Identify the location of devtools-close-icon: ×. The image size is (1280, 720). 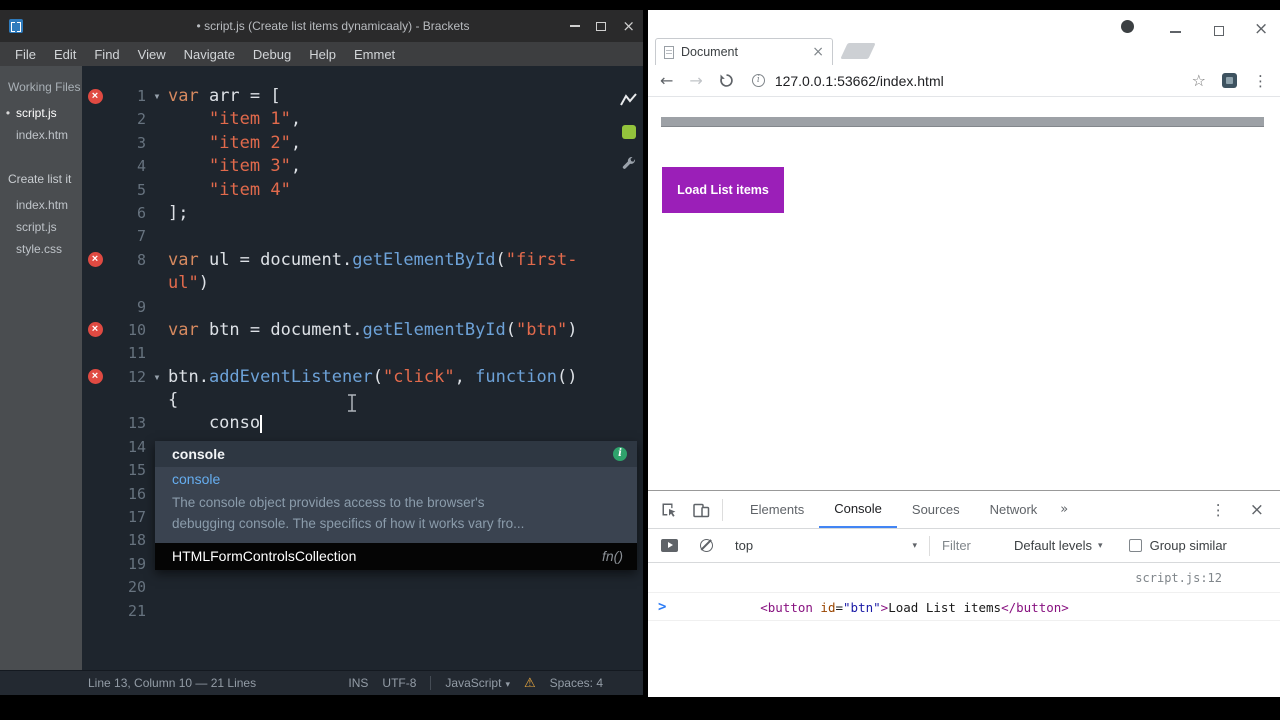
(1257, 510).